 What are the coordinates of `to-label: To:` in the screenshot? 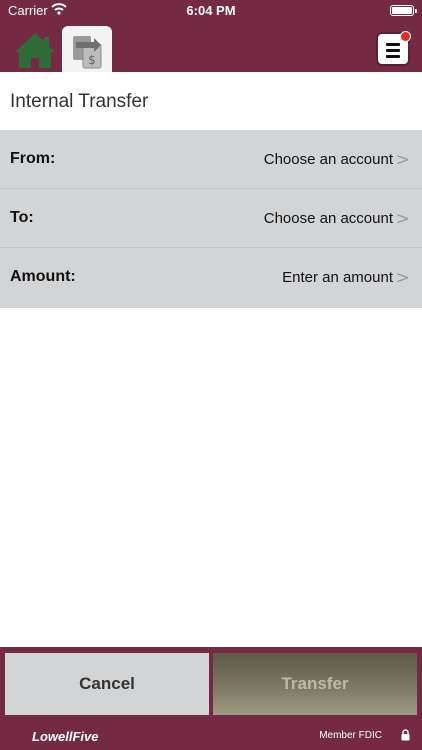 It's located at (22, 217).